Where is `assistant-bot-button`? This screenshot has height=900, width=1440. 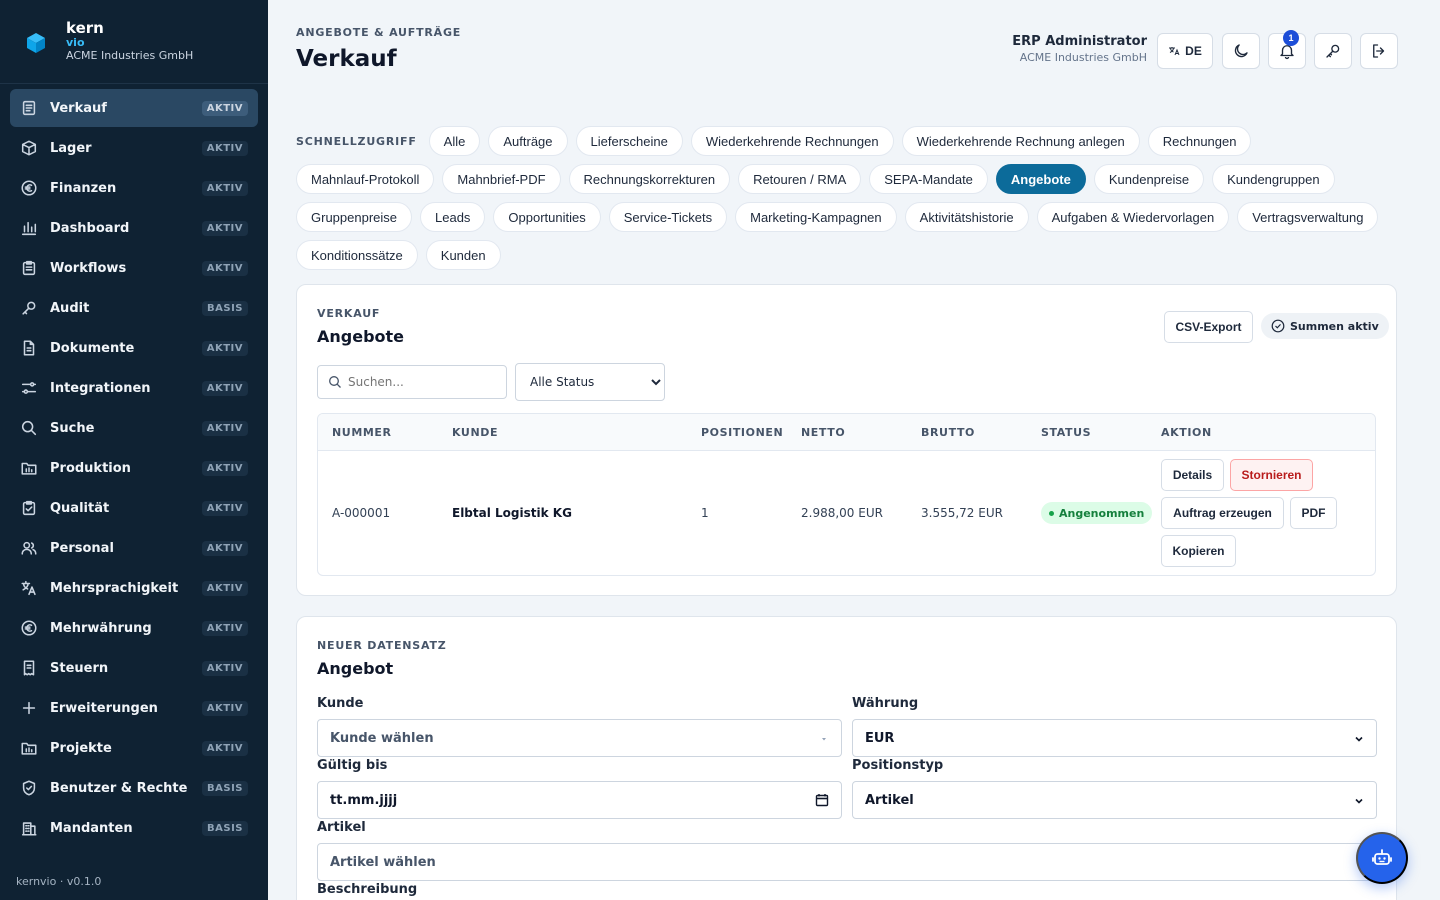 assistant-bot-button is located at coordinates (1382, 858).